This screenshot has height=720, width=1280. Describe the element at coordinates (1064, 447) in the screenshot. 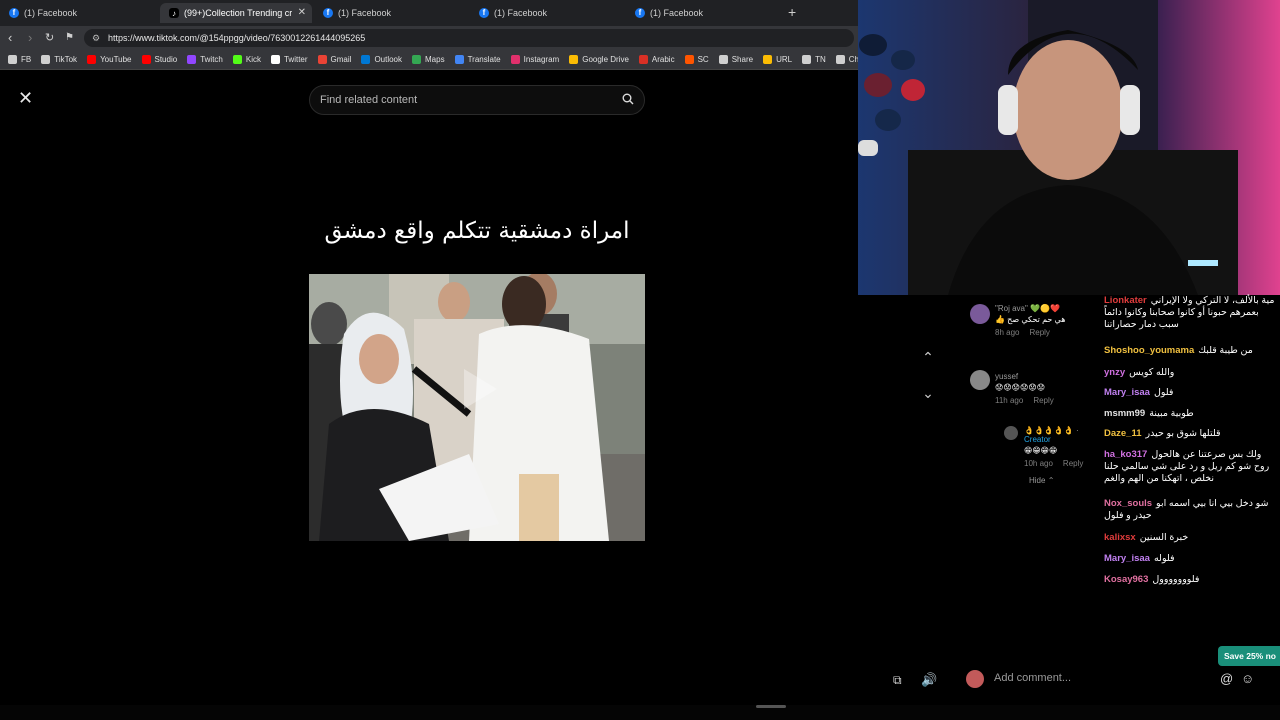

I see `comment-item: 👌👌👌👌👌 · Creator 😁😁😁😁 10h ago Reply` at that location.